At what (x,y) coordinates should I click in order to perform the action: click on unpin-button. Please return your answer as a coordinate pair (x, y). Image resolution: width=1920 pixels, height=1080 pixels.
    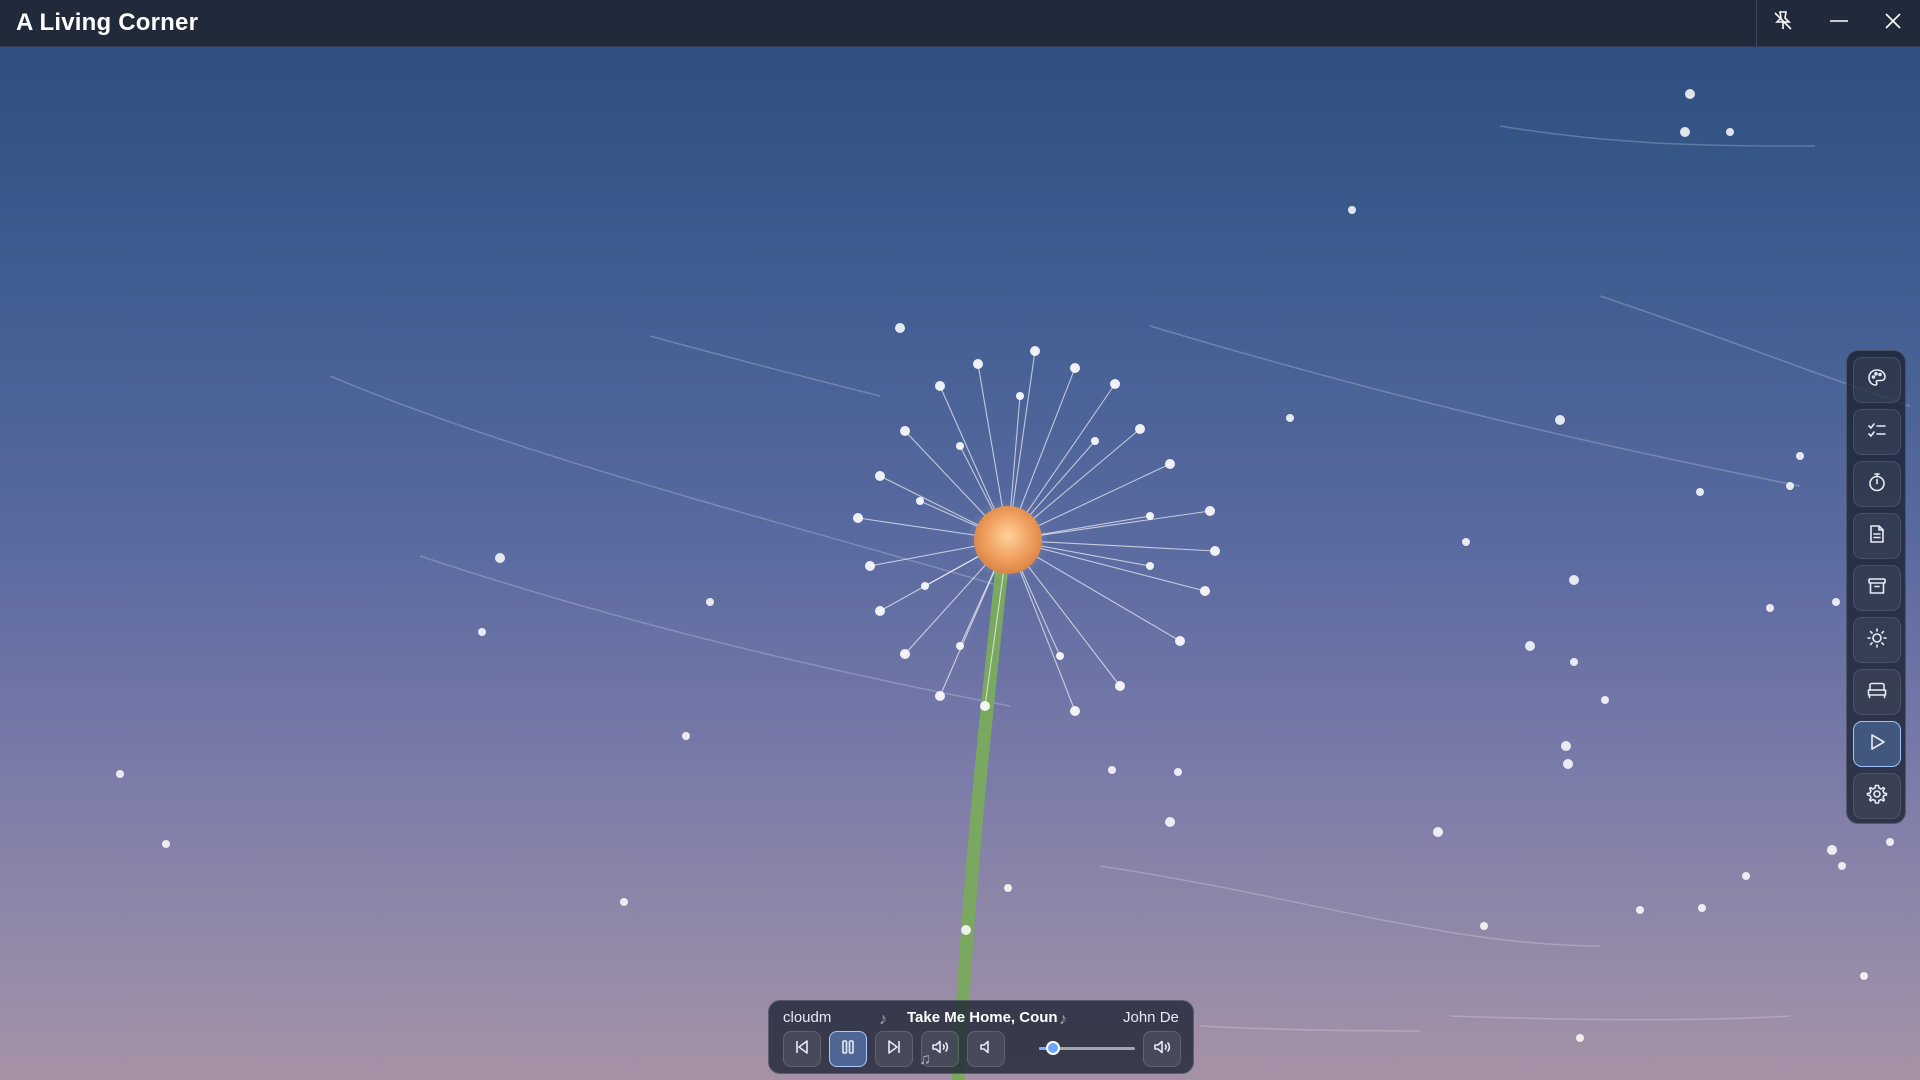
    Looking at the image, I should click on (1783, 23).